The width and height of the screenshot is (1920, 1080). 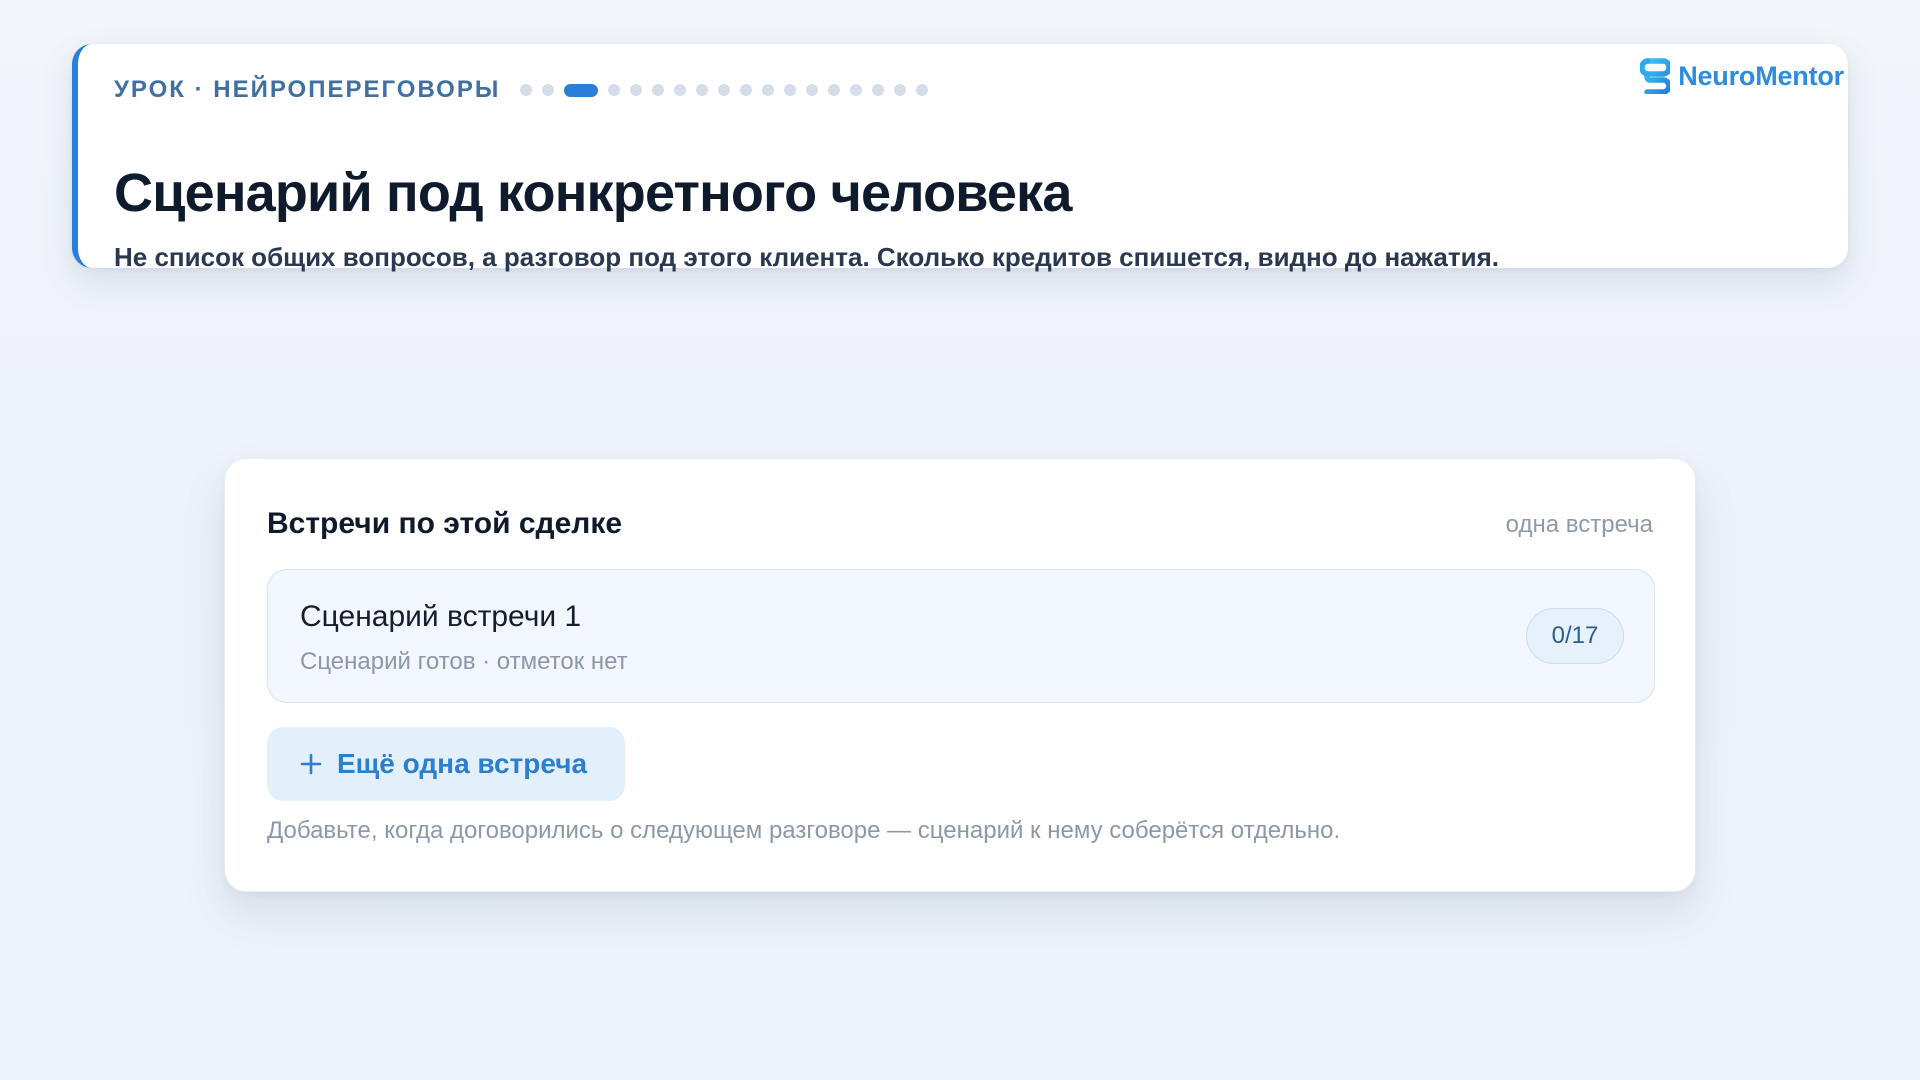 I want to click on meeting-progress-badge: 0/17, so click(x=1575, y=636).